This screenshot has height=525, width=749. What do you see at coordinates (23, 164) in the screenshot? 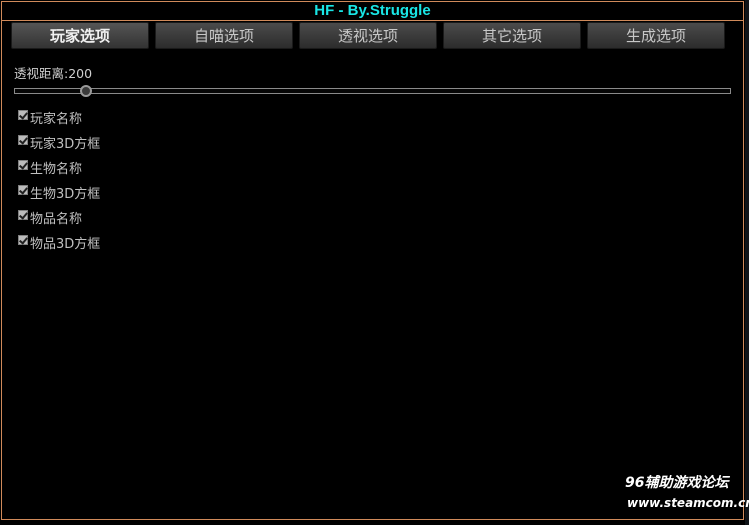
I see `checkbox-creature-name` at bounding box center [23, 164].